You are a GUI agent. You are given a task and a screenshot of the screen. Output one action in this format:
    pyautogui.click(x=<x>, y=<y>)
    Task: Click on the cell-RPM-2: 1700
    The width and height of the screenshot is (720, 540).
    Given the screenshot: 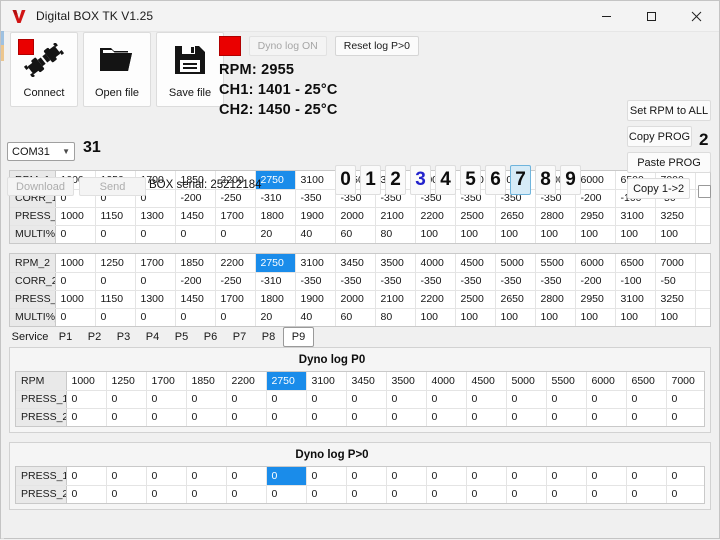 What is the action you would take?
    pyautogui.click(x=166, y=381)
    